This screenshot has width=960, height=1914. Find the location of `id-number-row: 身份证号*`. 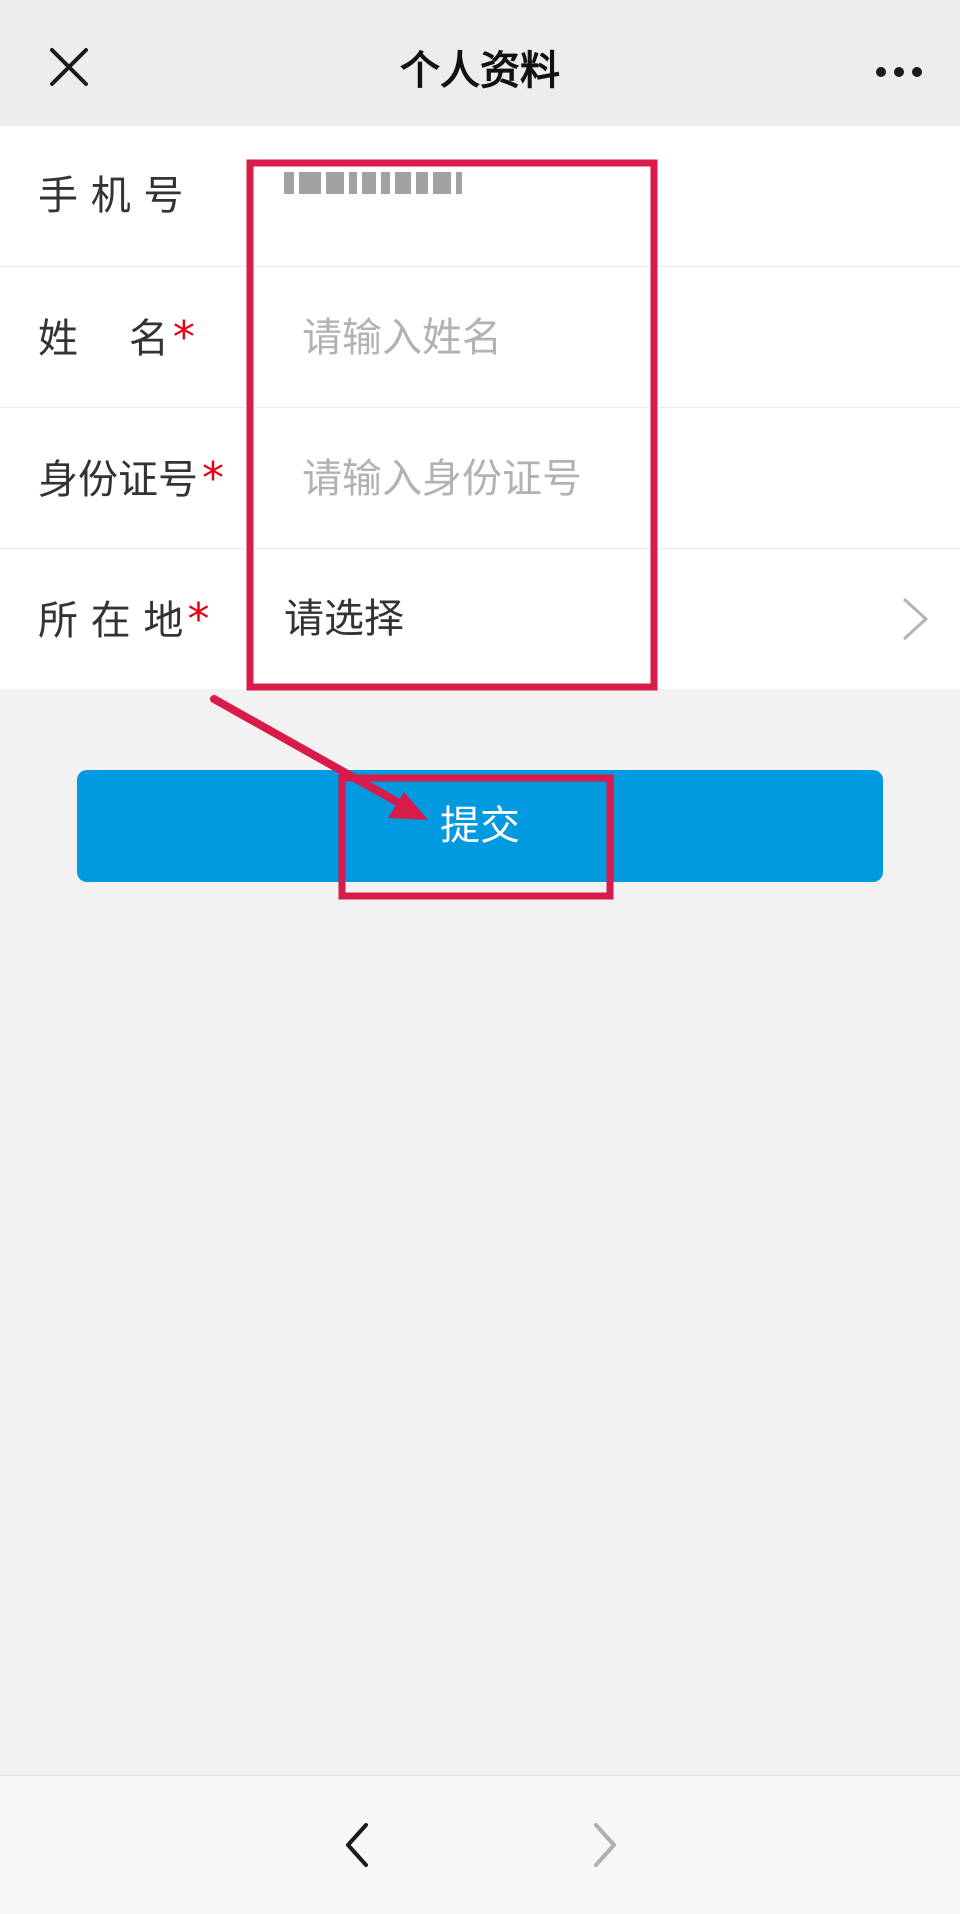

id-number-row: 身份证号* is located at coordinates (480, 478).